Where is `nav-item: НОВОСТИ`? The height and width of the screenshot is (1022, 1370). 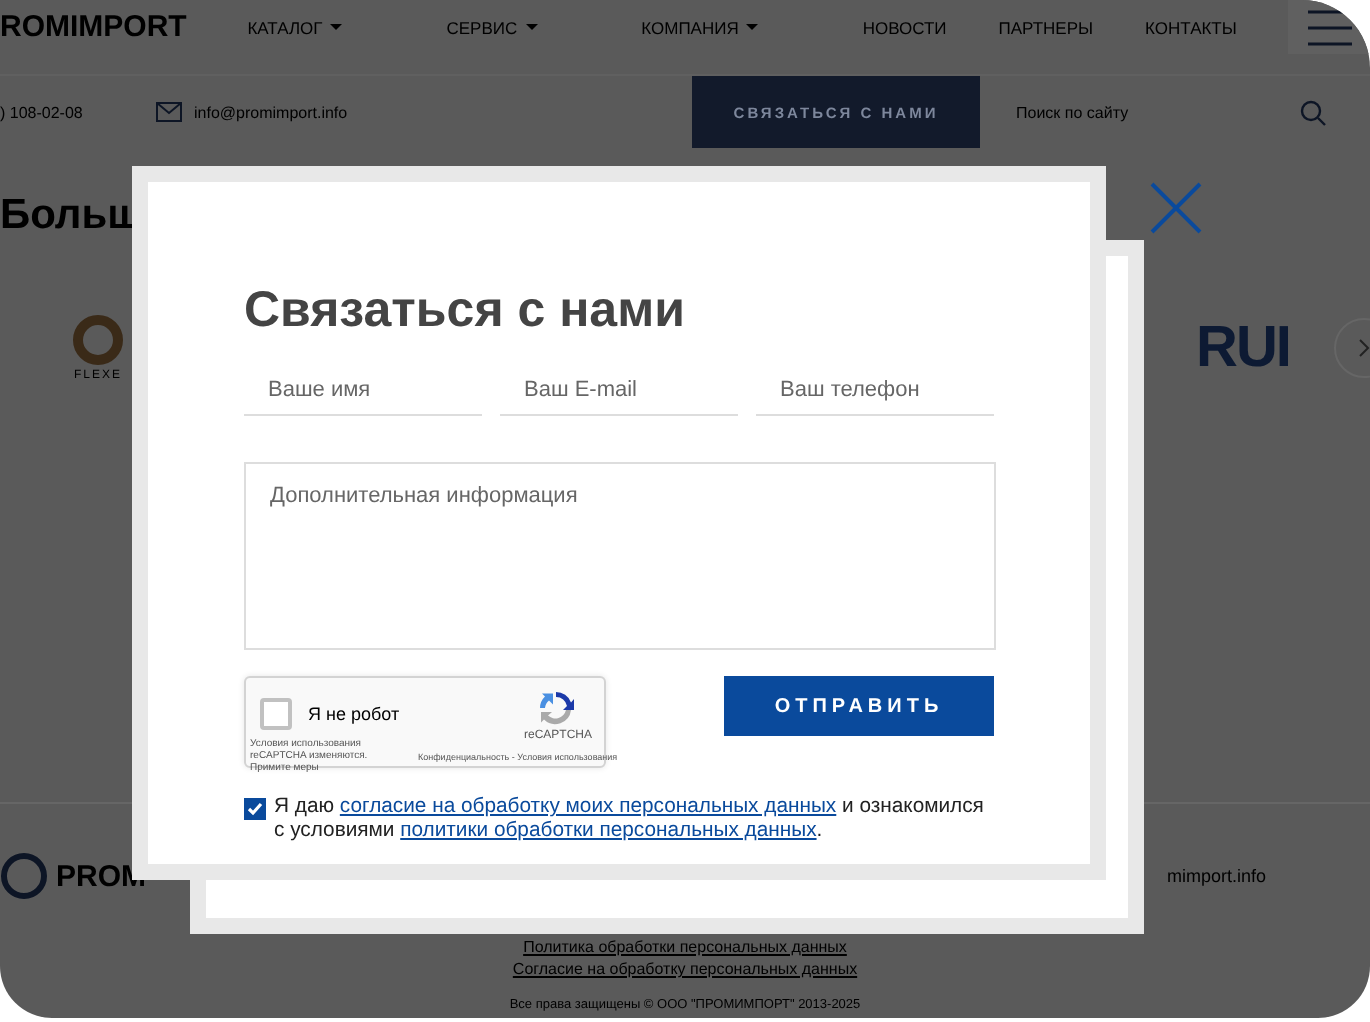 nav-item: НОВОСТИ is located at coordinates (904, 27).